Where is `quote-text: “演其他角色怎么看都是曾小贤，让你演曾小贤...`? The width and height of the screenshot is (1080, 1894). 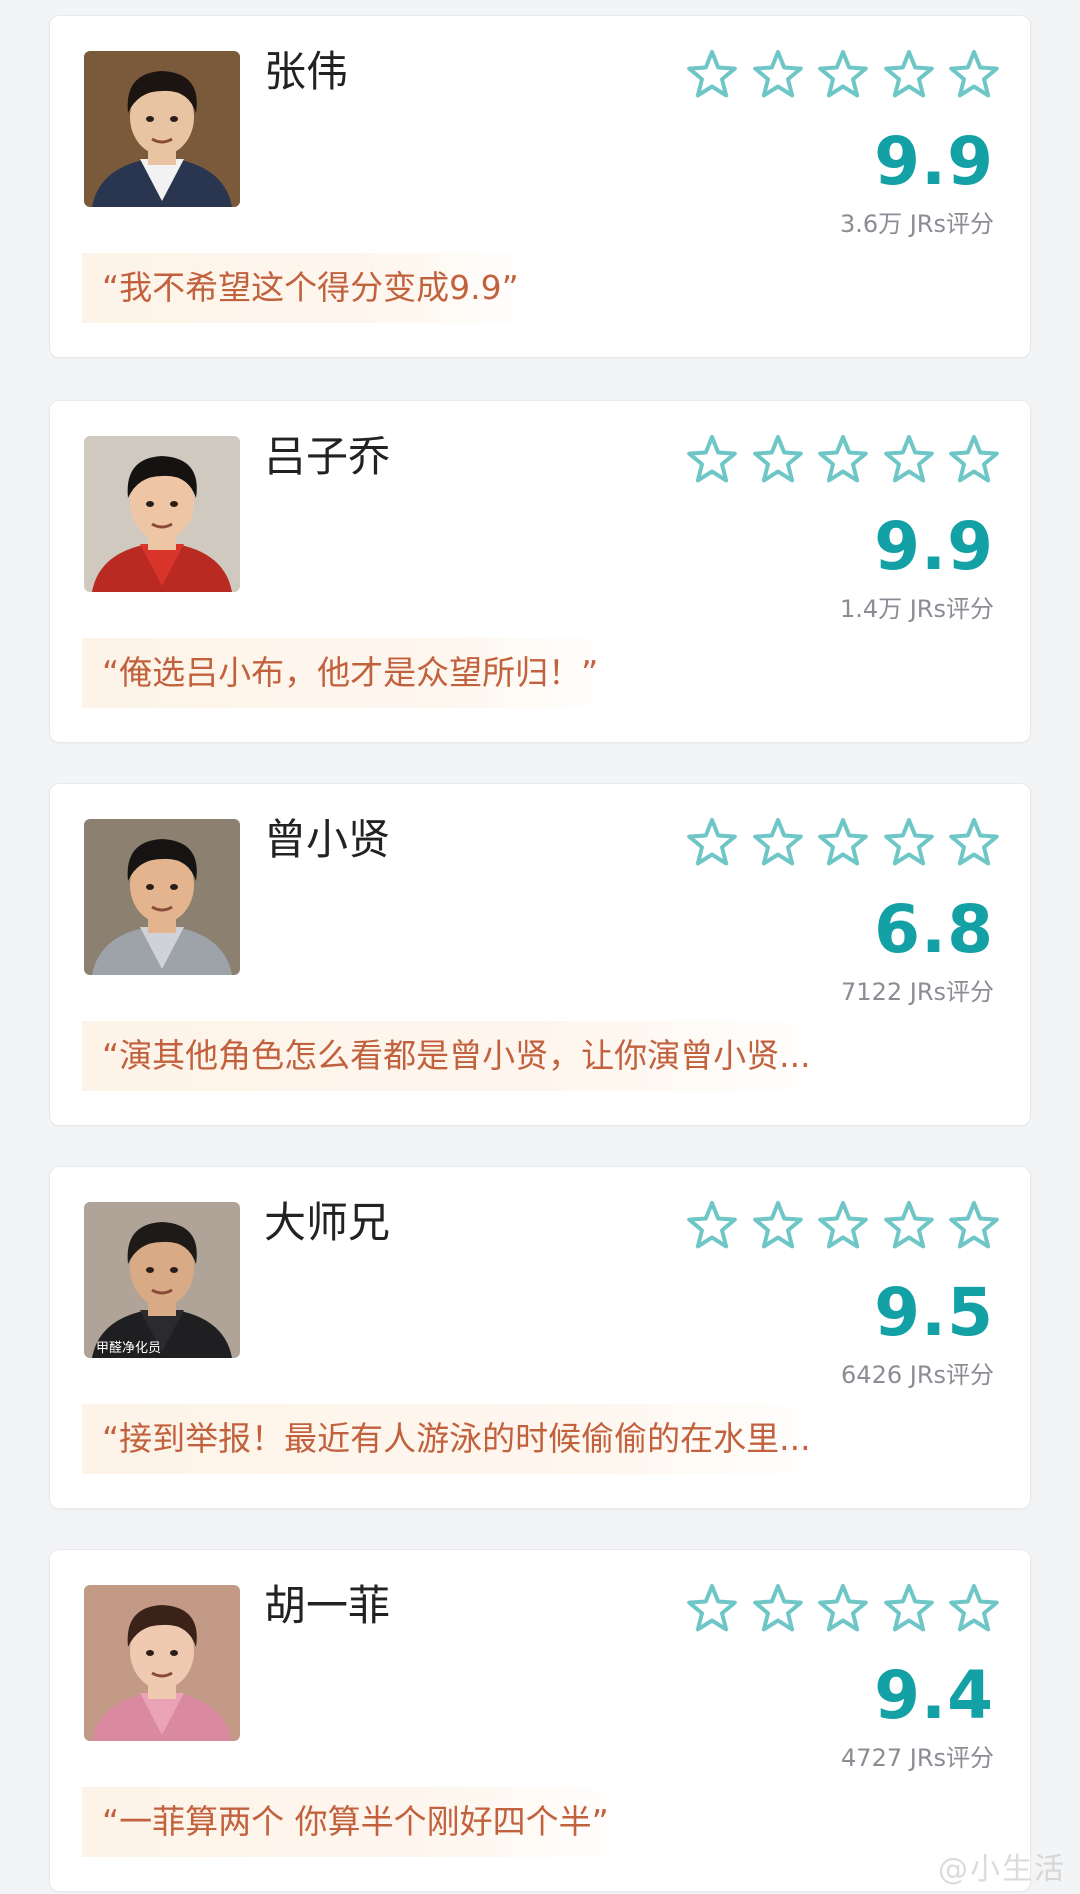
quote-text: “演其他角色怎么看都是曾小贤，让你演曾小贤... is located at coordinates (455, 1056).